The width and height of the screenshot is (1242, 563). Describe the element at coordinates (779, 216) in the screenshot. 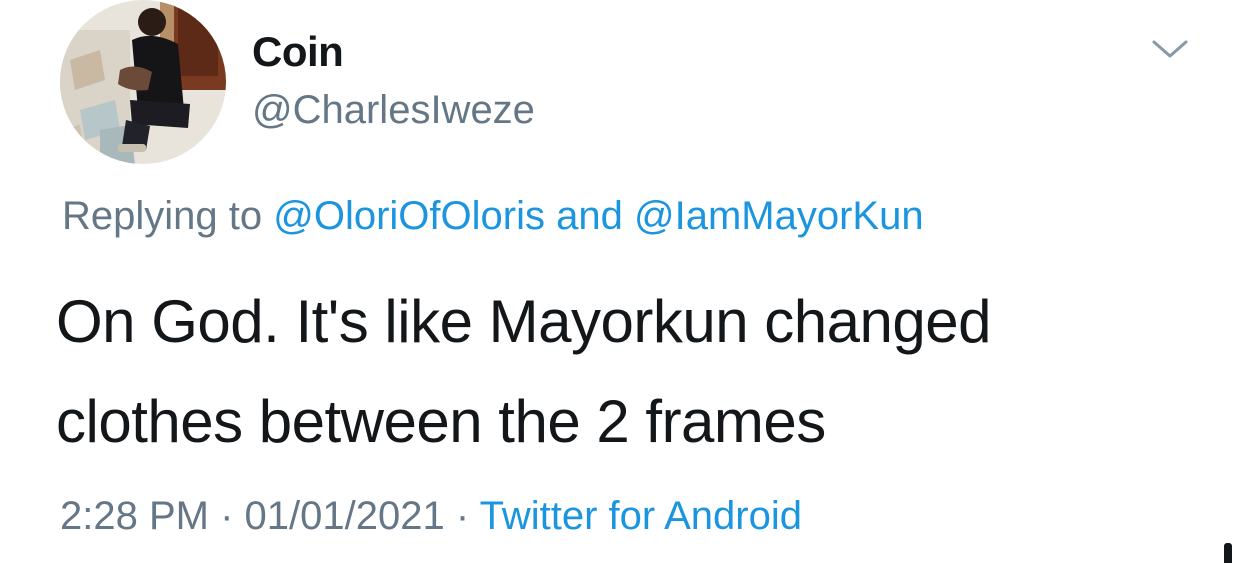

I see `mention-link-iammayorkun: @IamMayorKun` at that location.